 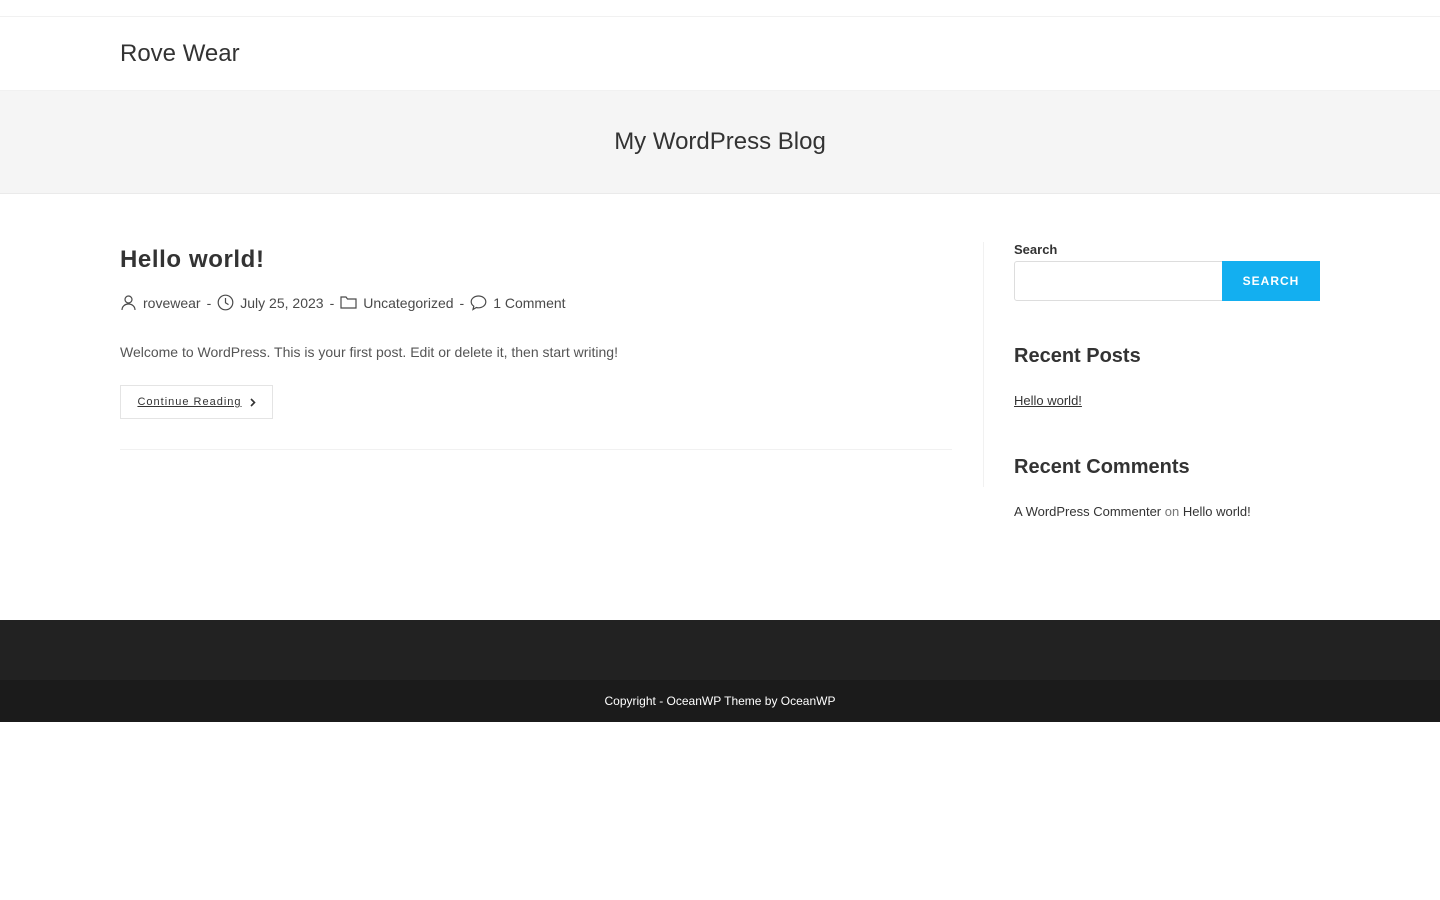 I want to click on top-bar, so click(x=720, y=8).